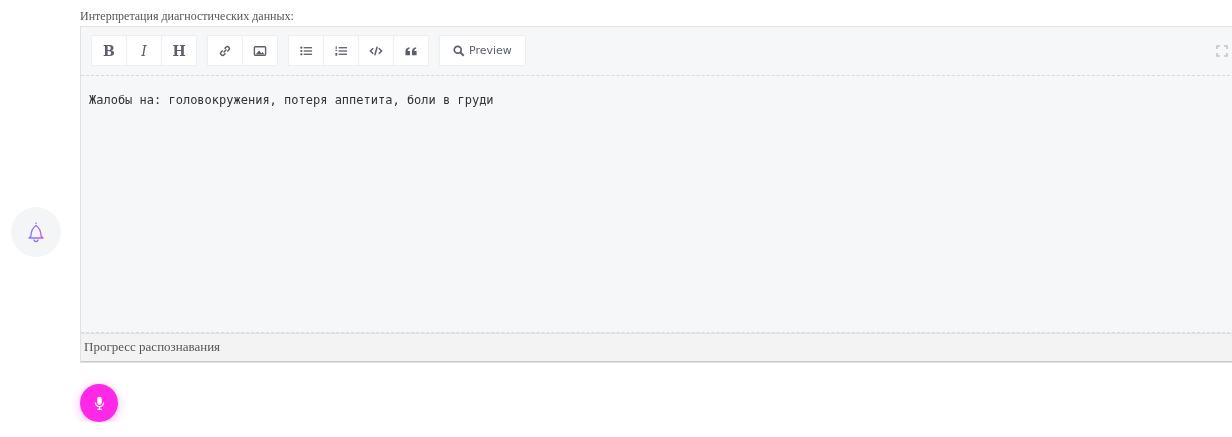  I want to click on image-icon, so click(260, 50).